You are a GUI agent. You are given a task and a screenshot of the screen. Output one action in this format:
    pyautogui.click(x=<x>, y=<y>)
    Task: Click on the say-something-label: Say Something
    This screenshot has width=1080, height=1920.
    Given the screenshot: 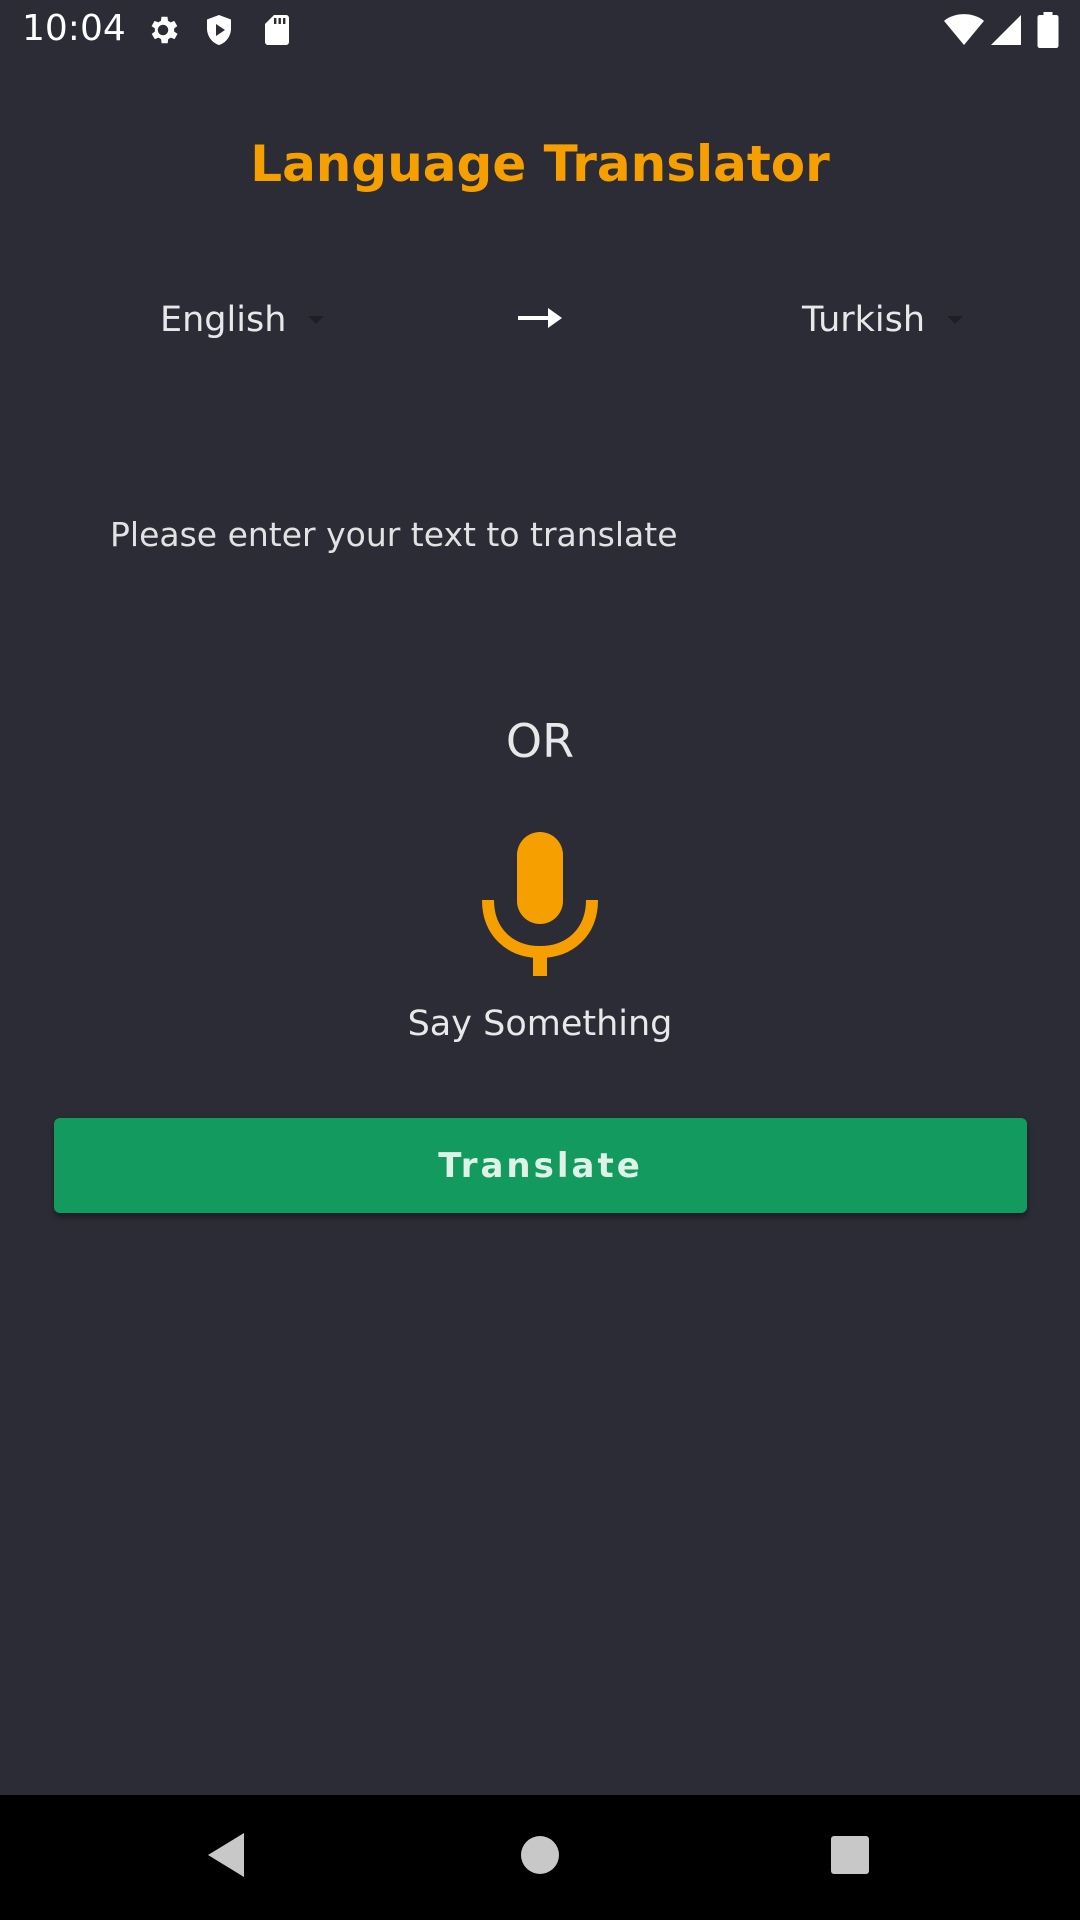 What is the action you would take?
    pyautogui.click(x=540, y=1024)
    